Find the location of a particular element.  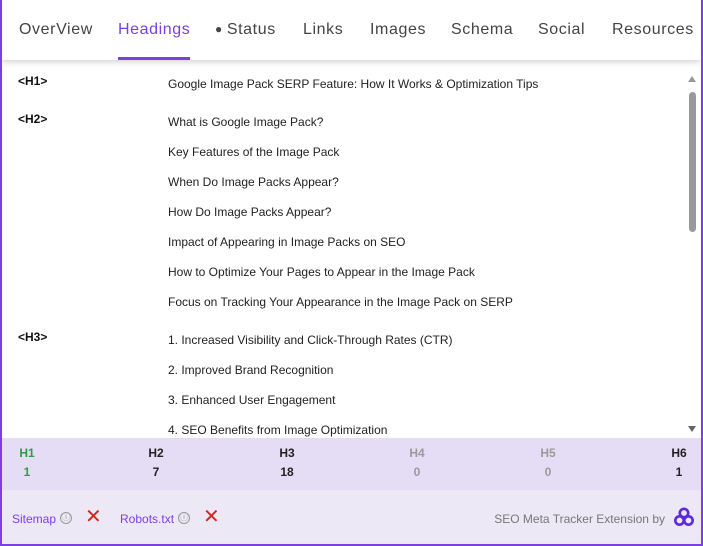

brand-text: SEO Meta Tracker Extension by is located at coordinates (579, 519).